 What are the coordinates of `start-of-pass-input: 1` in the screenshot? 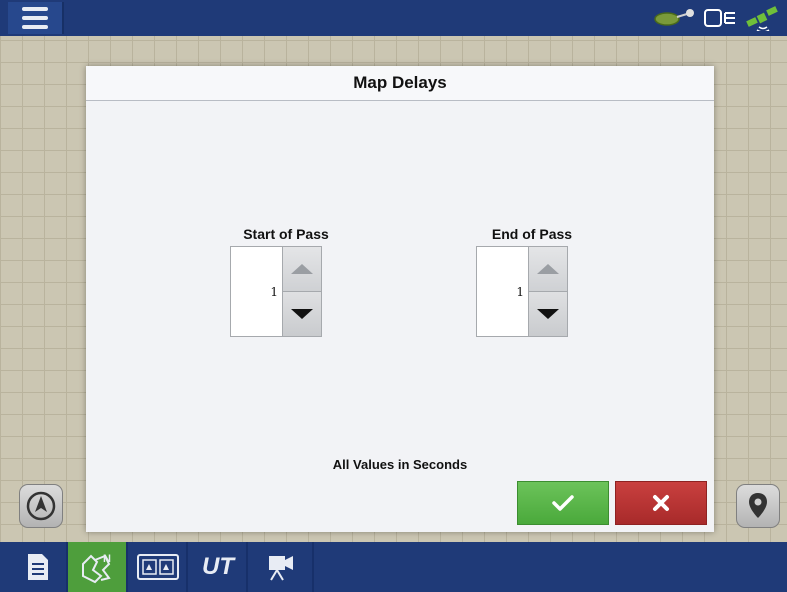 It's located at (257, 291).